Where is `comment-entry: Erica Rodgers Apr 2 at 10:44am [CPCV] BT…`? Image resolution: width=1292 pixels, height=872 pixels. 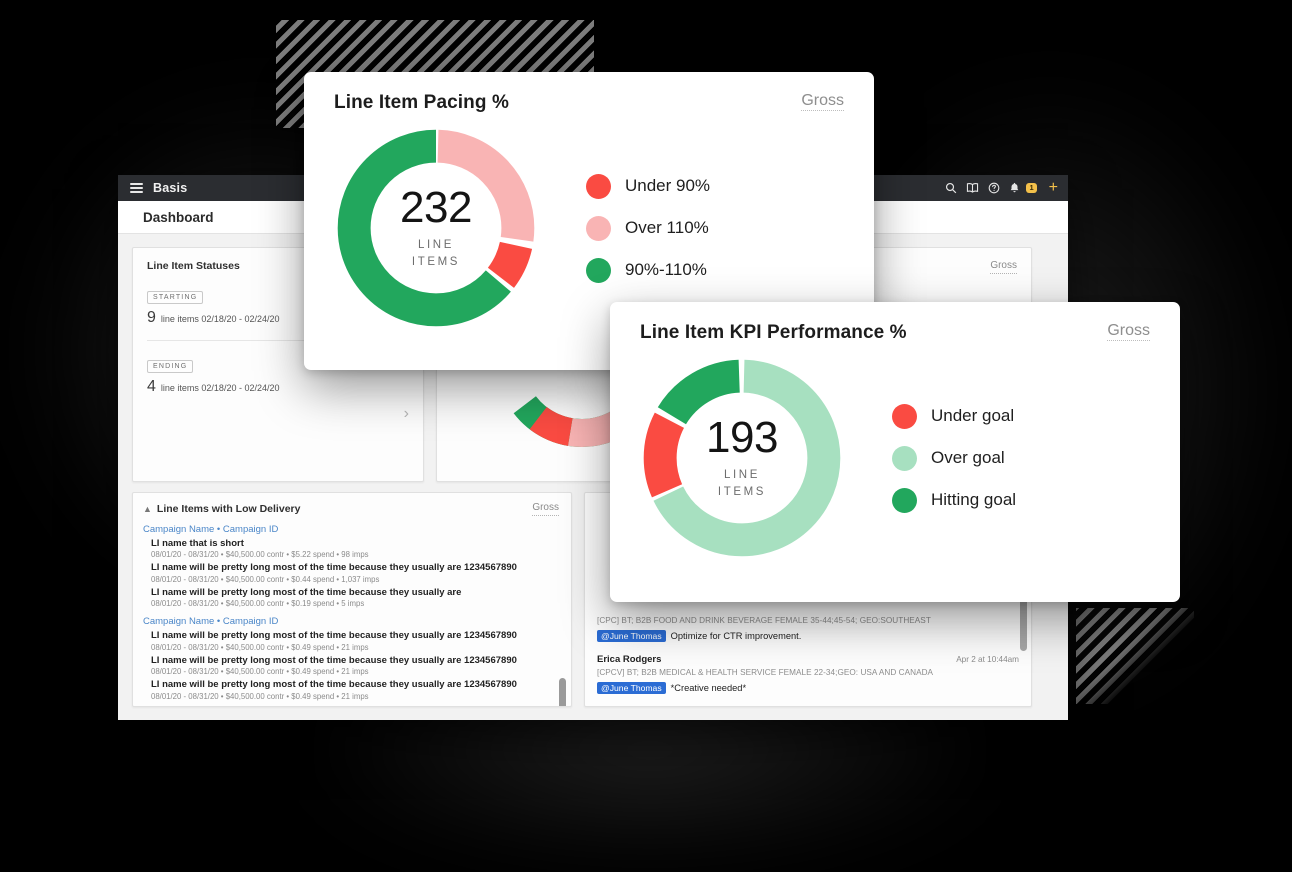 comment-entry: Erica Rodgers Apr 2 at 10:44am [CPCV] BT… is located at coordinates (808, 674).